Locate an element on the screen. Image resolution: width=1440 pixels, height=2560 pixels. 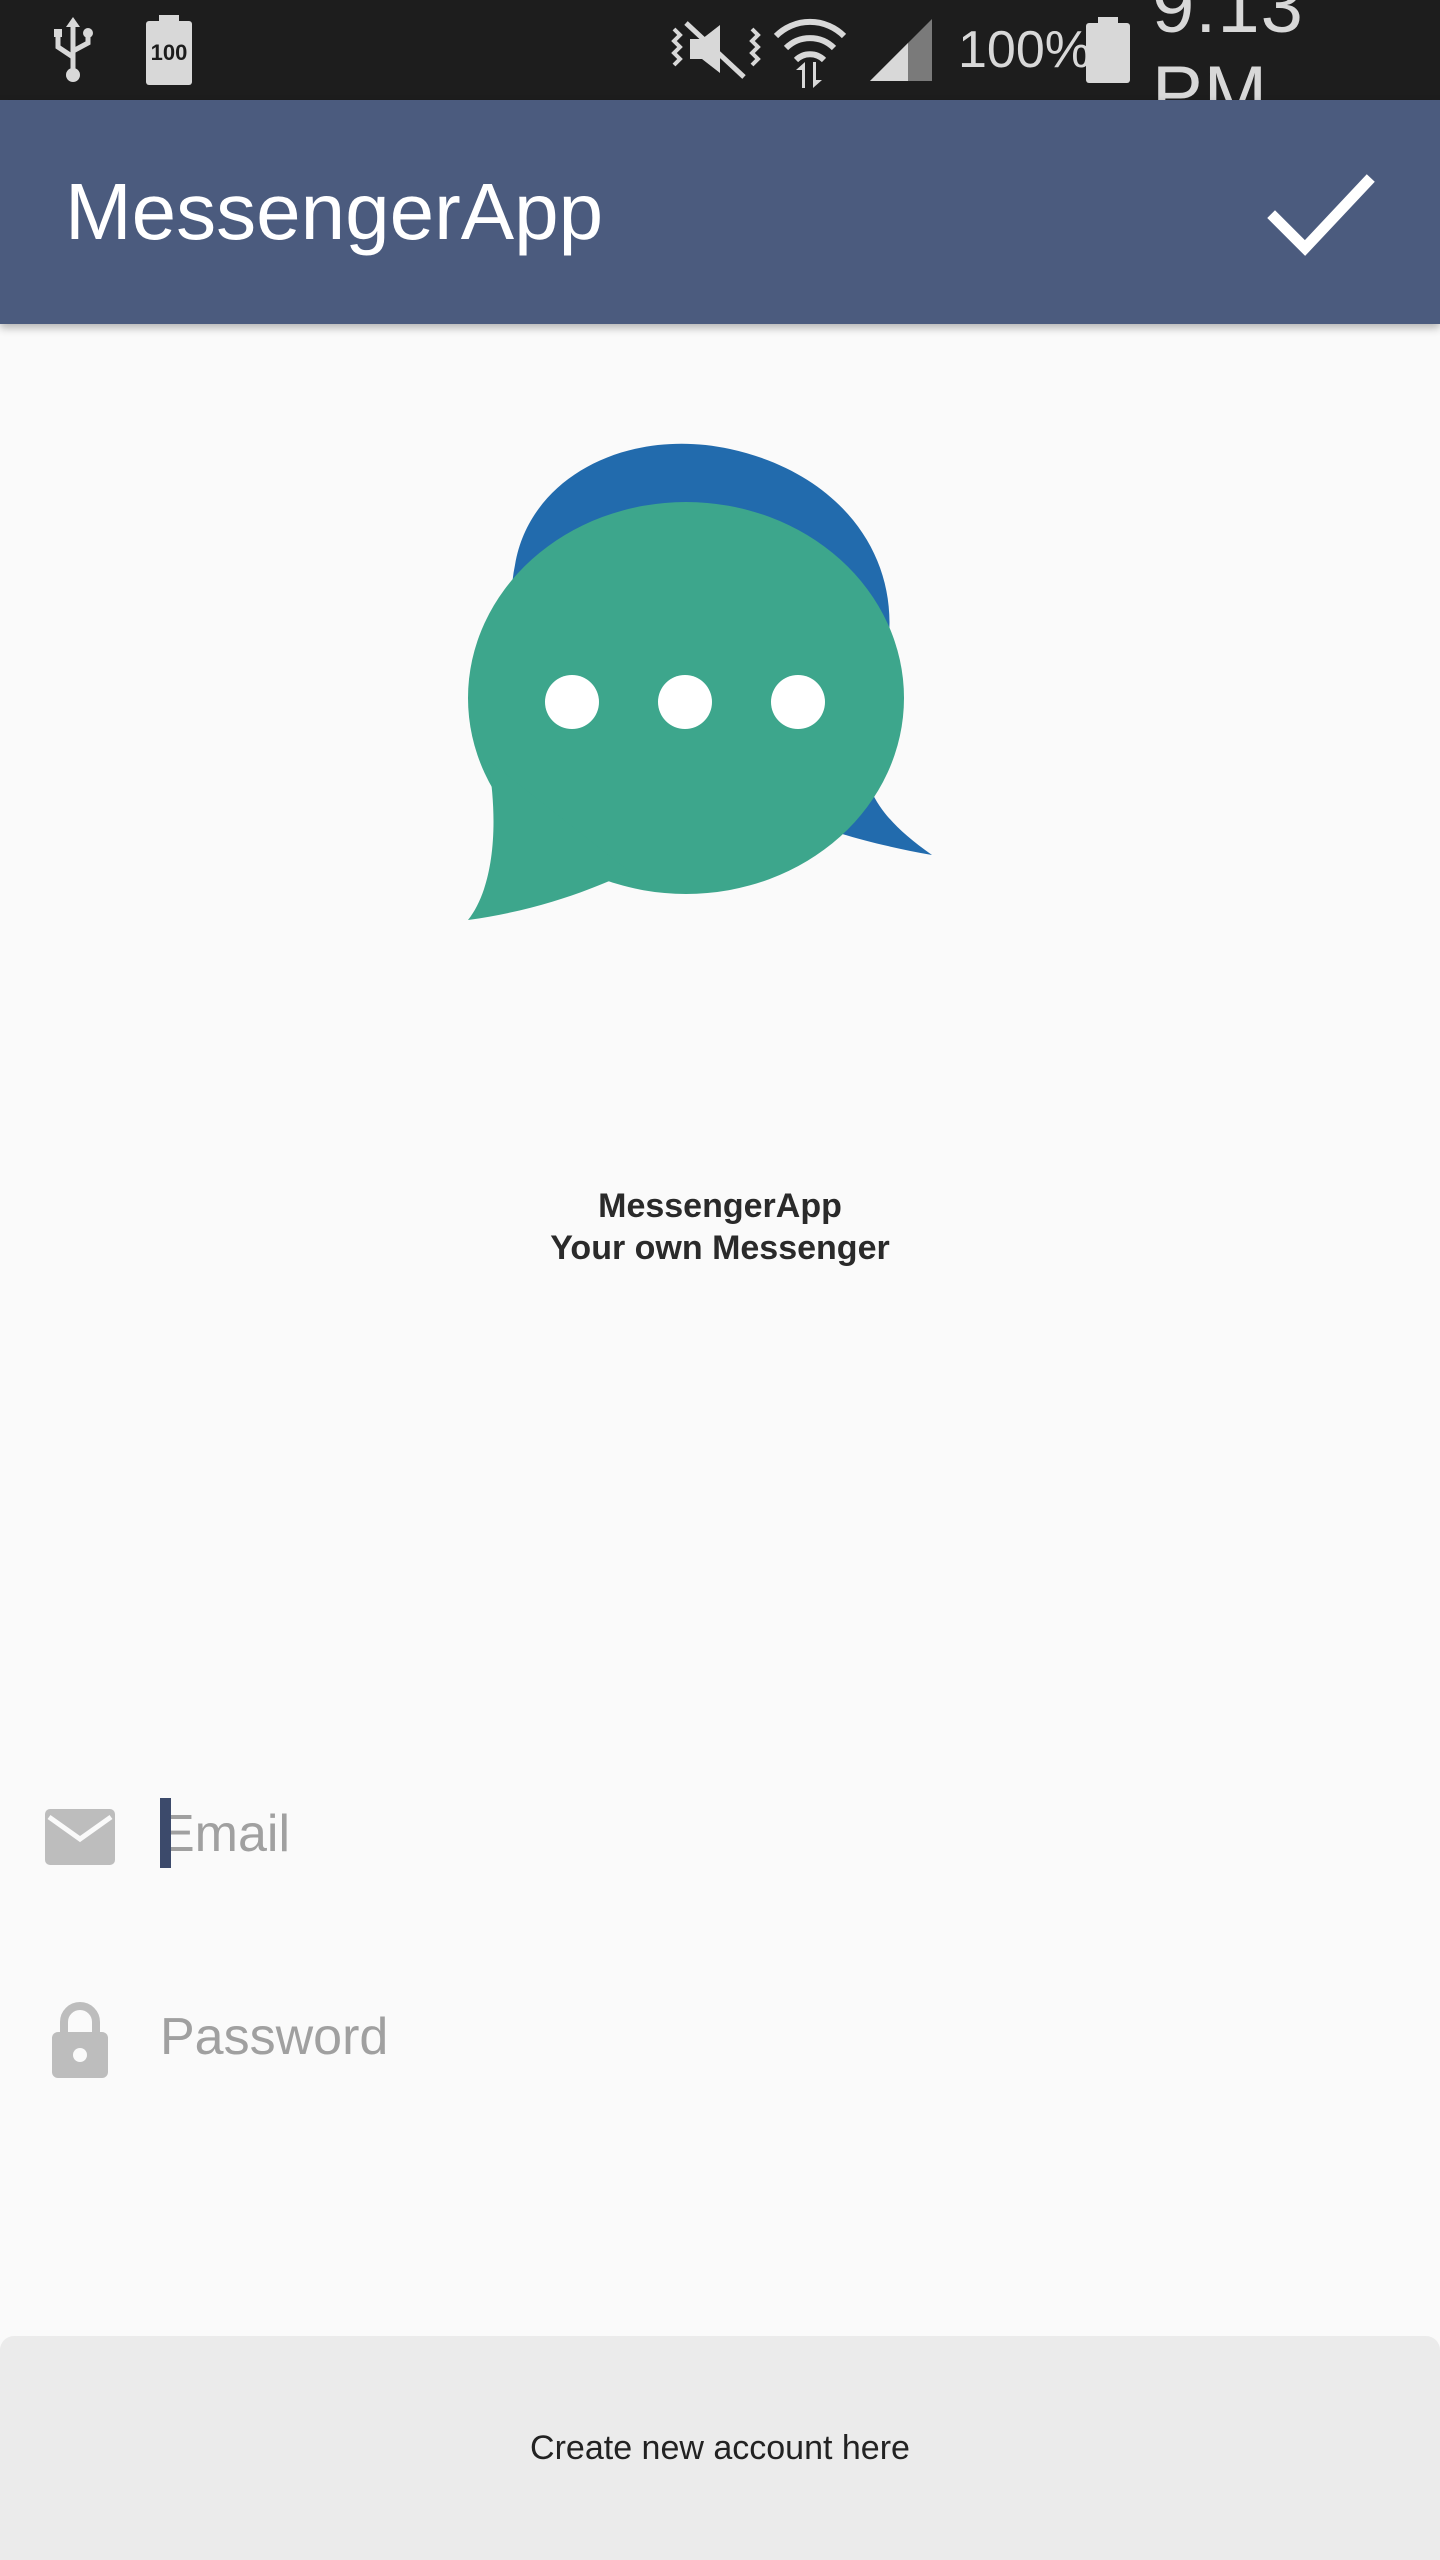
mute-vibrate-icon is located at coordinates (716, 50).